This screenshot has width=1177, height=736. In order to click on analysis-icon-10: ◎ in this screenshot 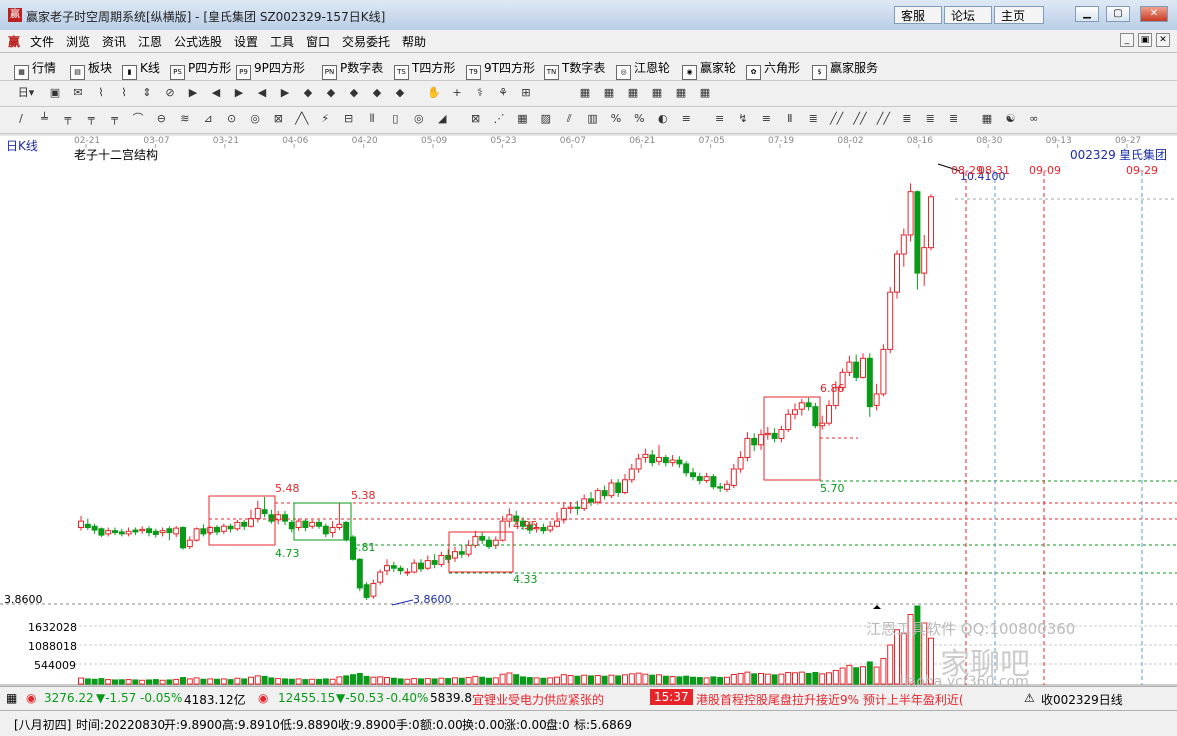, I will do `click(255, 119)`.